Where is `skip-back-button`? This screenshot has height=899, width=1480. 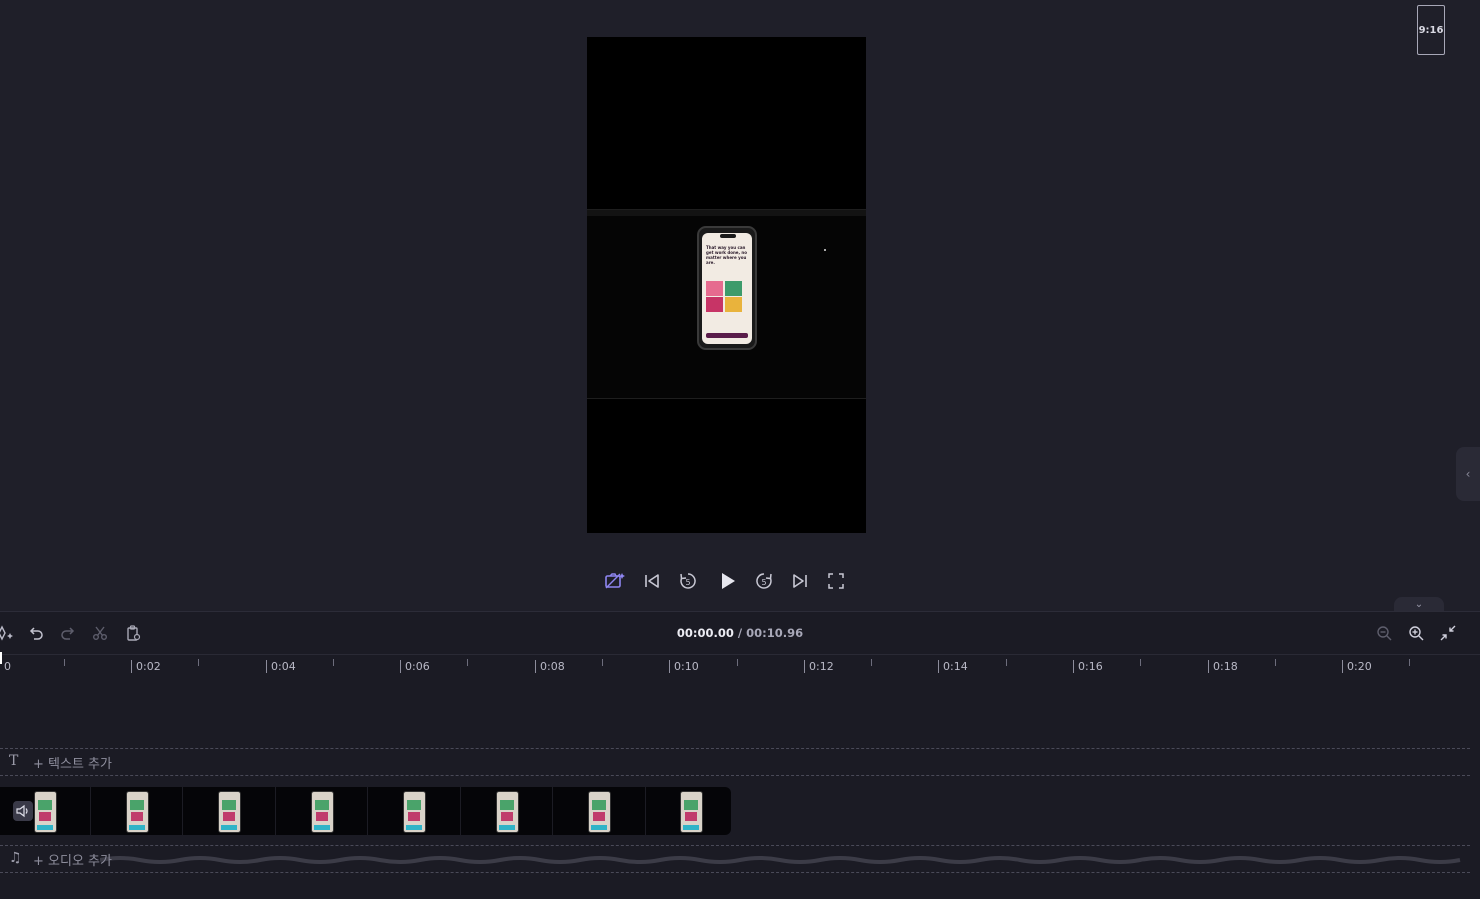
skip-back-button is located at coordinates (652, 581).